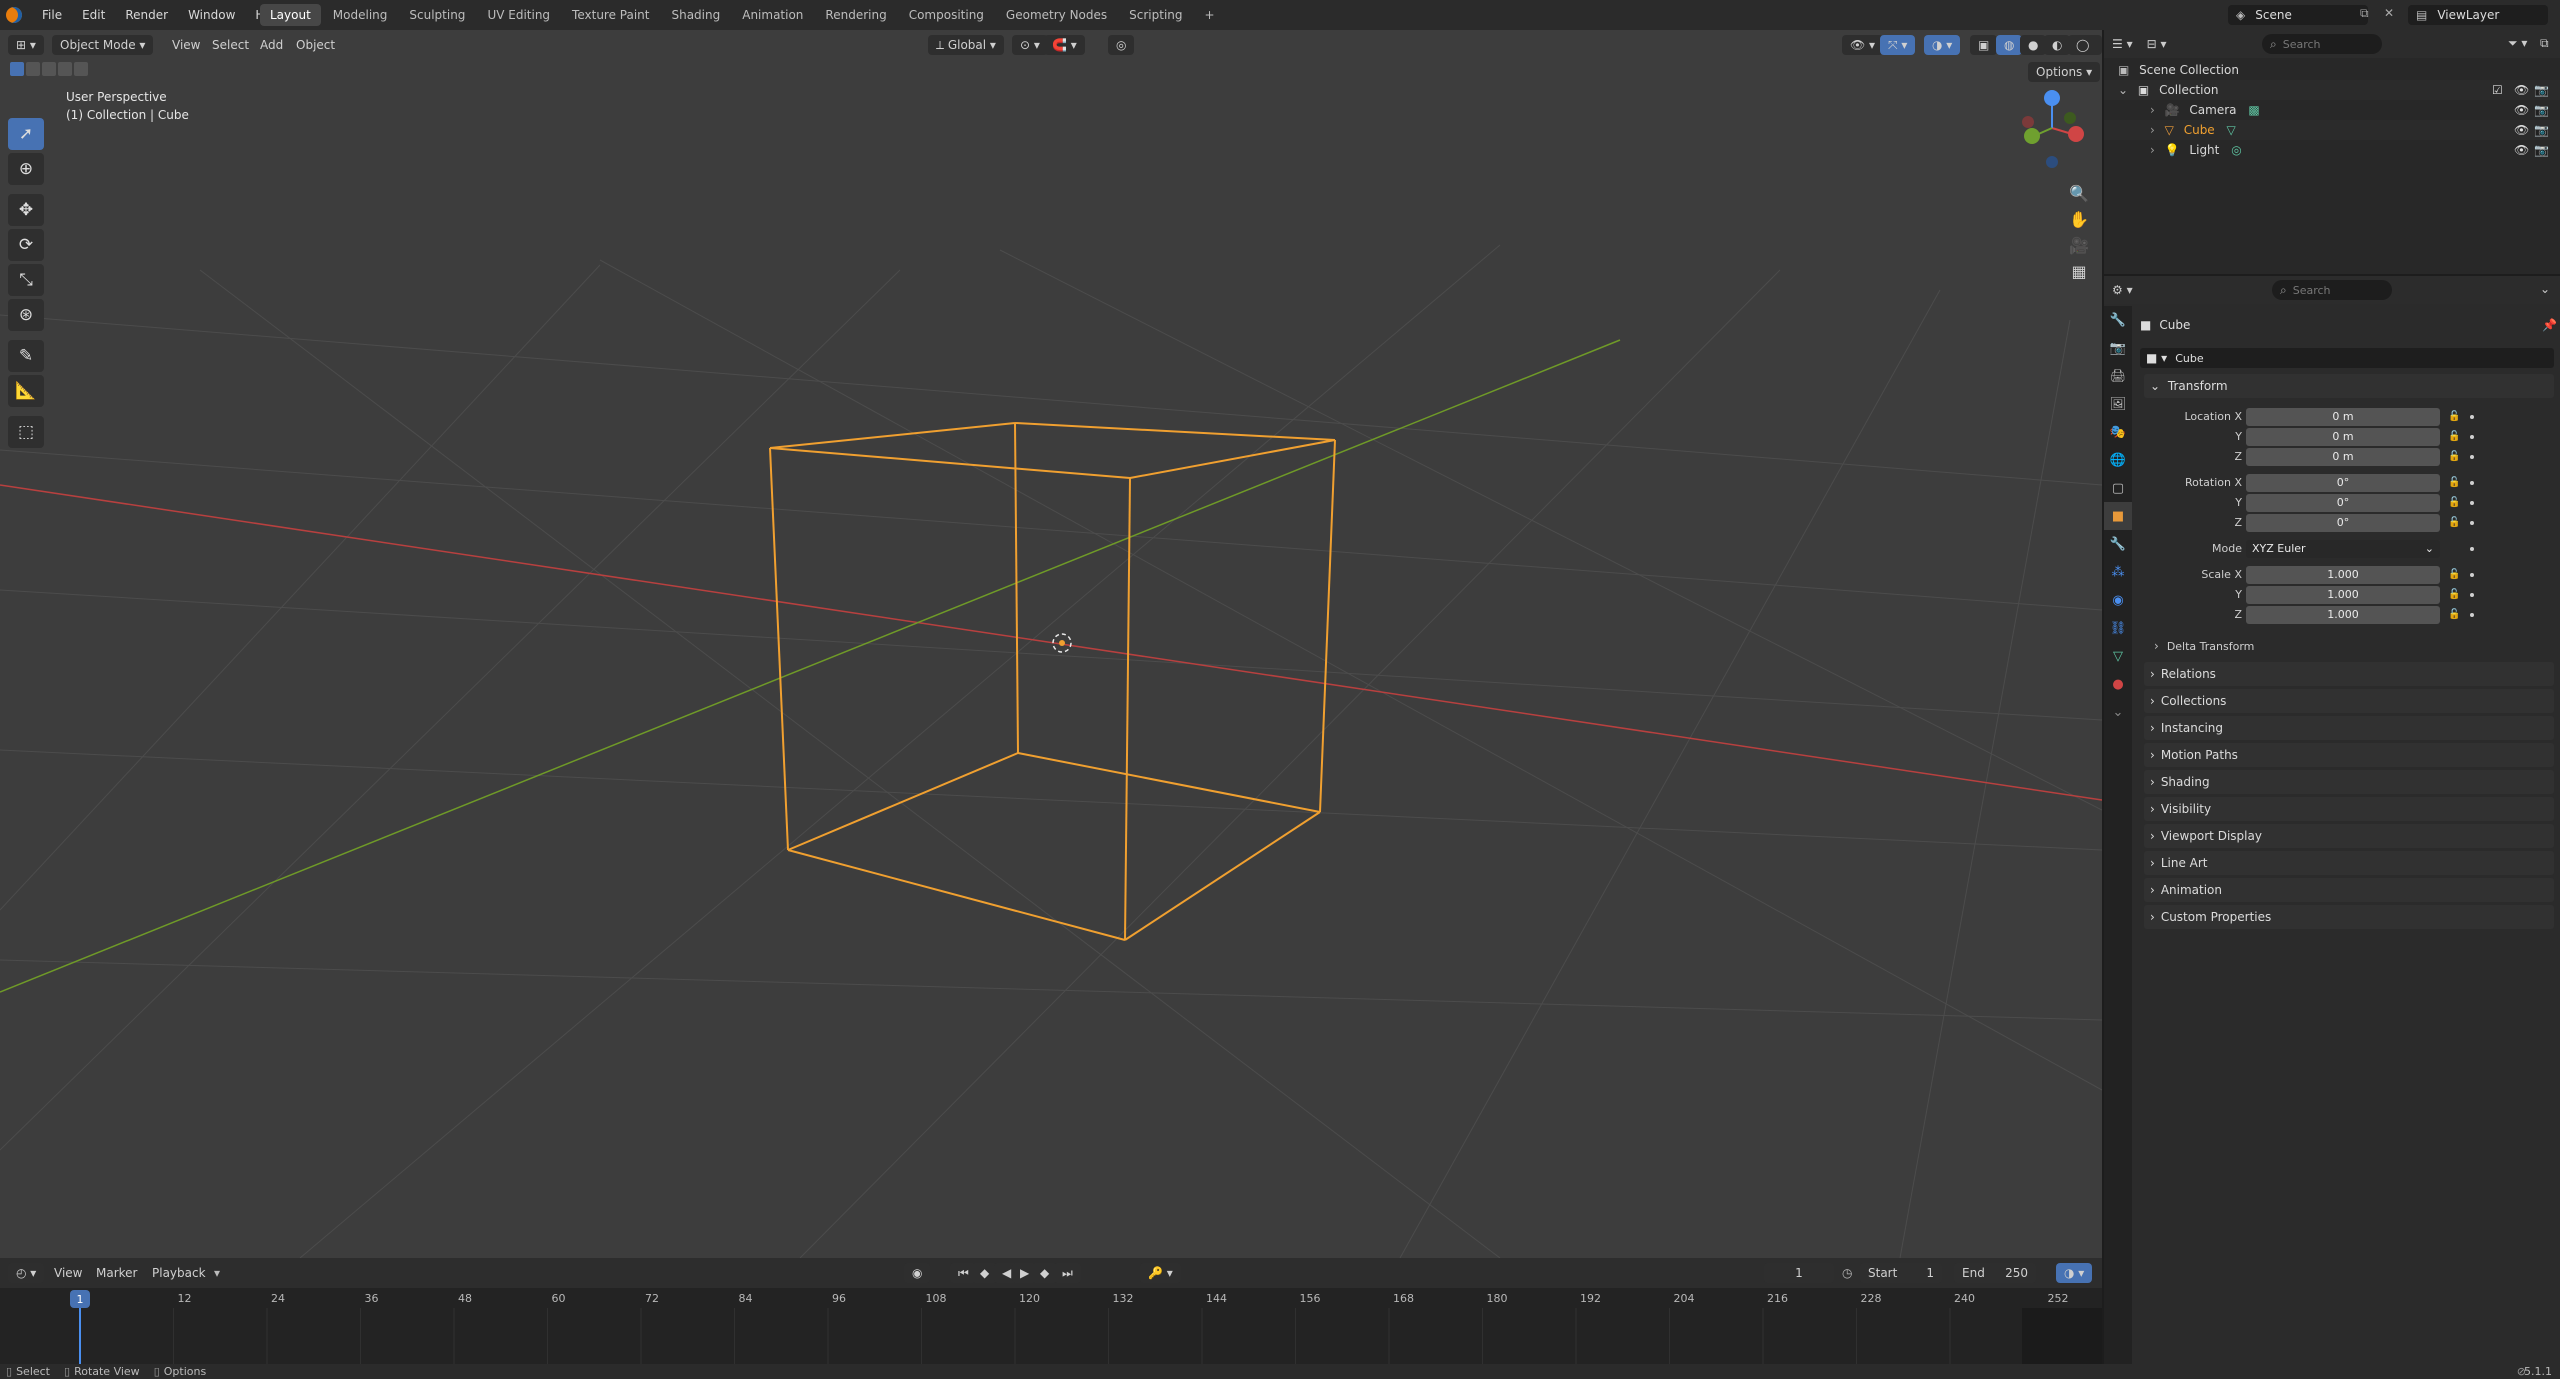  I want to click on pan-hand-icon: ✋, so click(2079, 219).